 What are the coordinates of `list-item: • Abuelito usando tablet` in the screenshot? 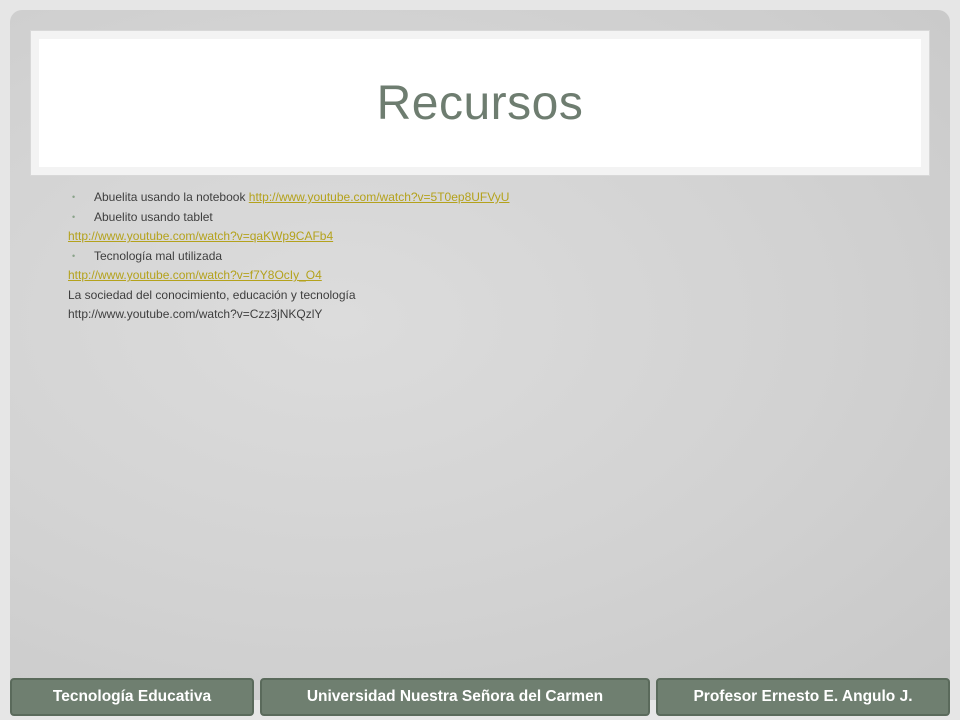 It's located at (468, 218).